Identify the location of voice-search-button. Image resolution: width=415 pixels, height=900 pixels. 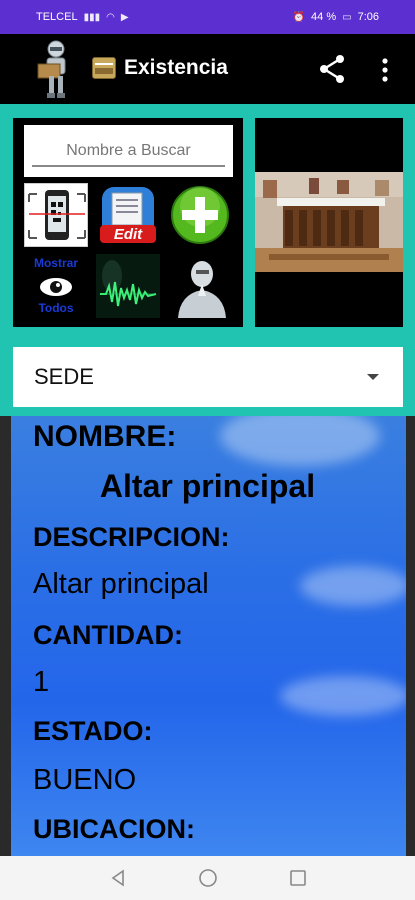
(128, 286).